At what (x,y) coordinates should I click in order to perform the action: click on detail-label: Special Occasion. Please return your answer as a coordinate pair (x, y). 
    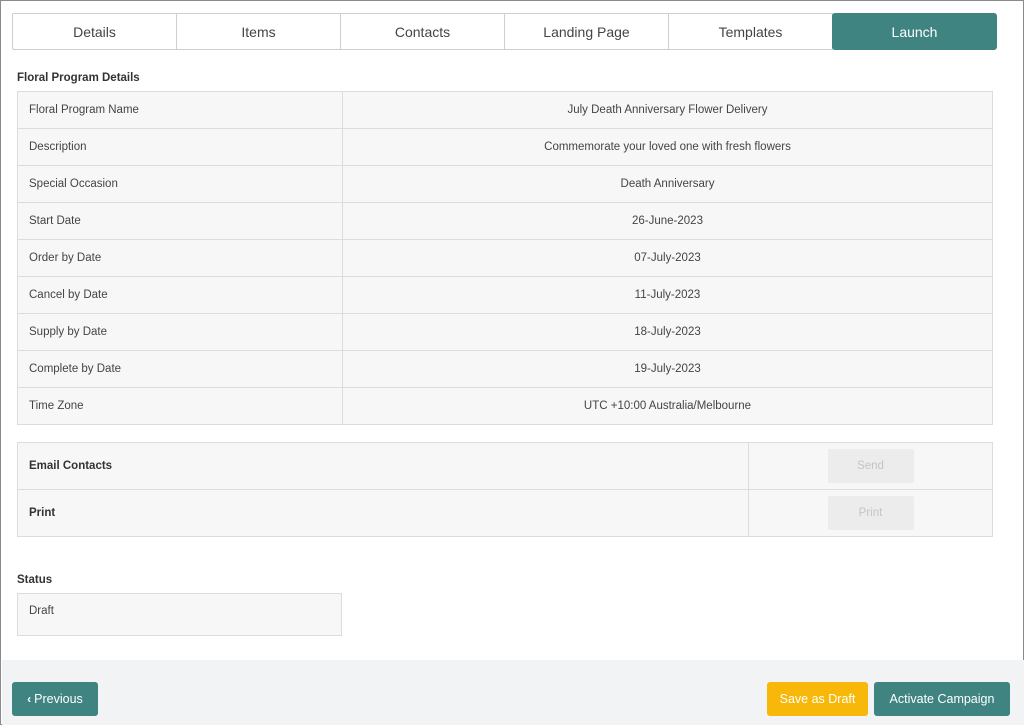
    Looking at the image, I should click on (180, 184).